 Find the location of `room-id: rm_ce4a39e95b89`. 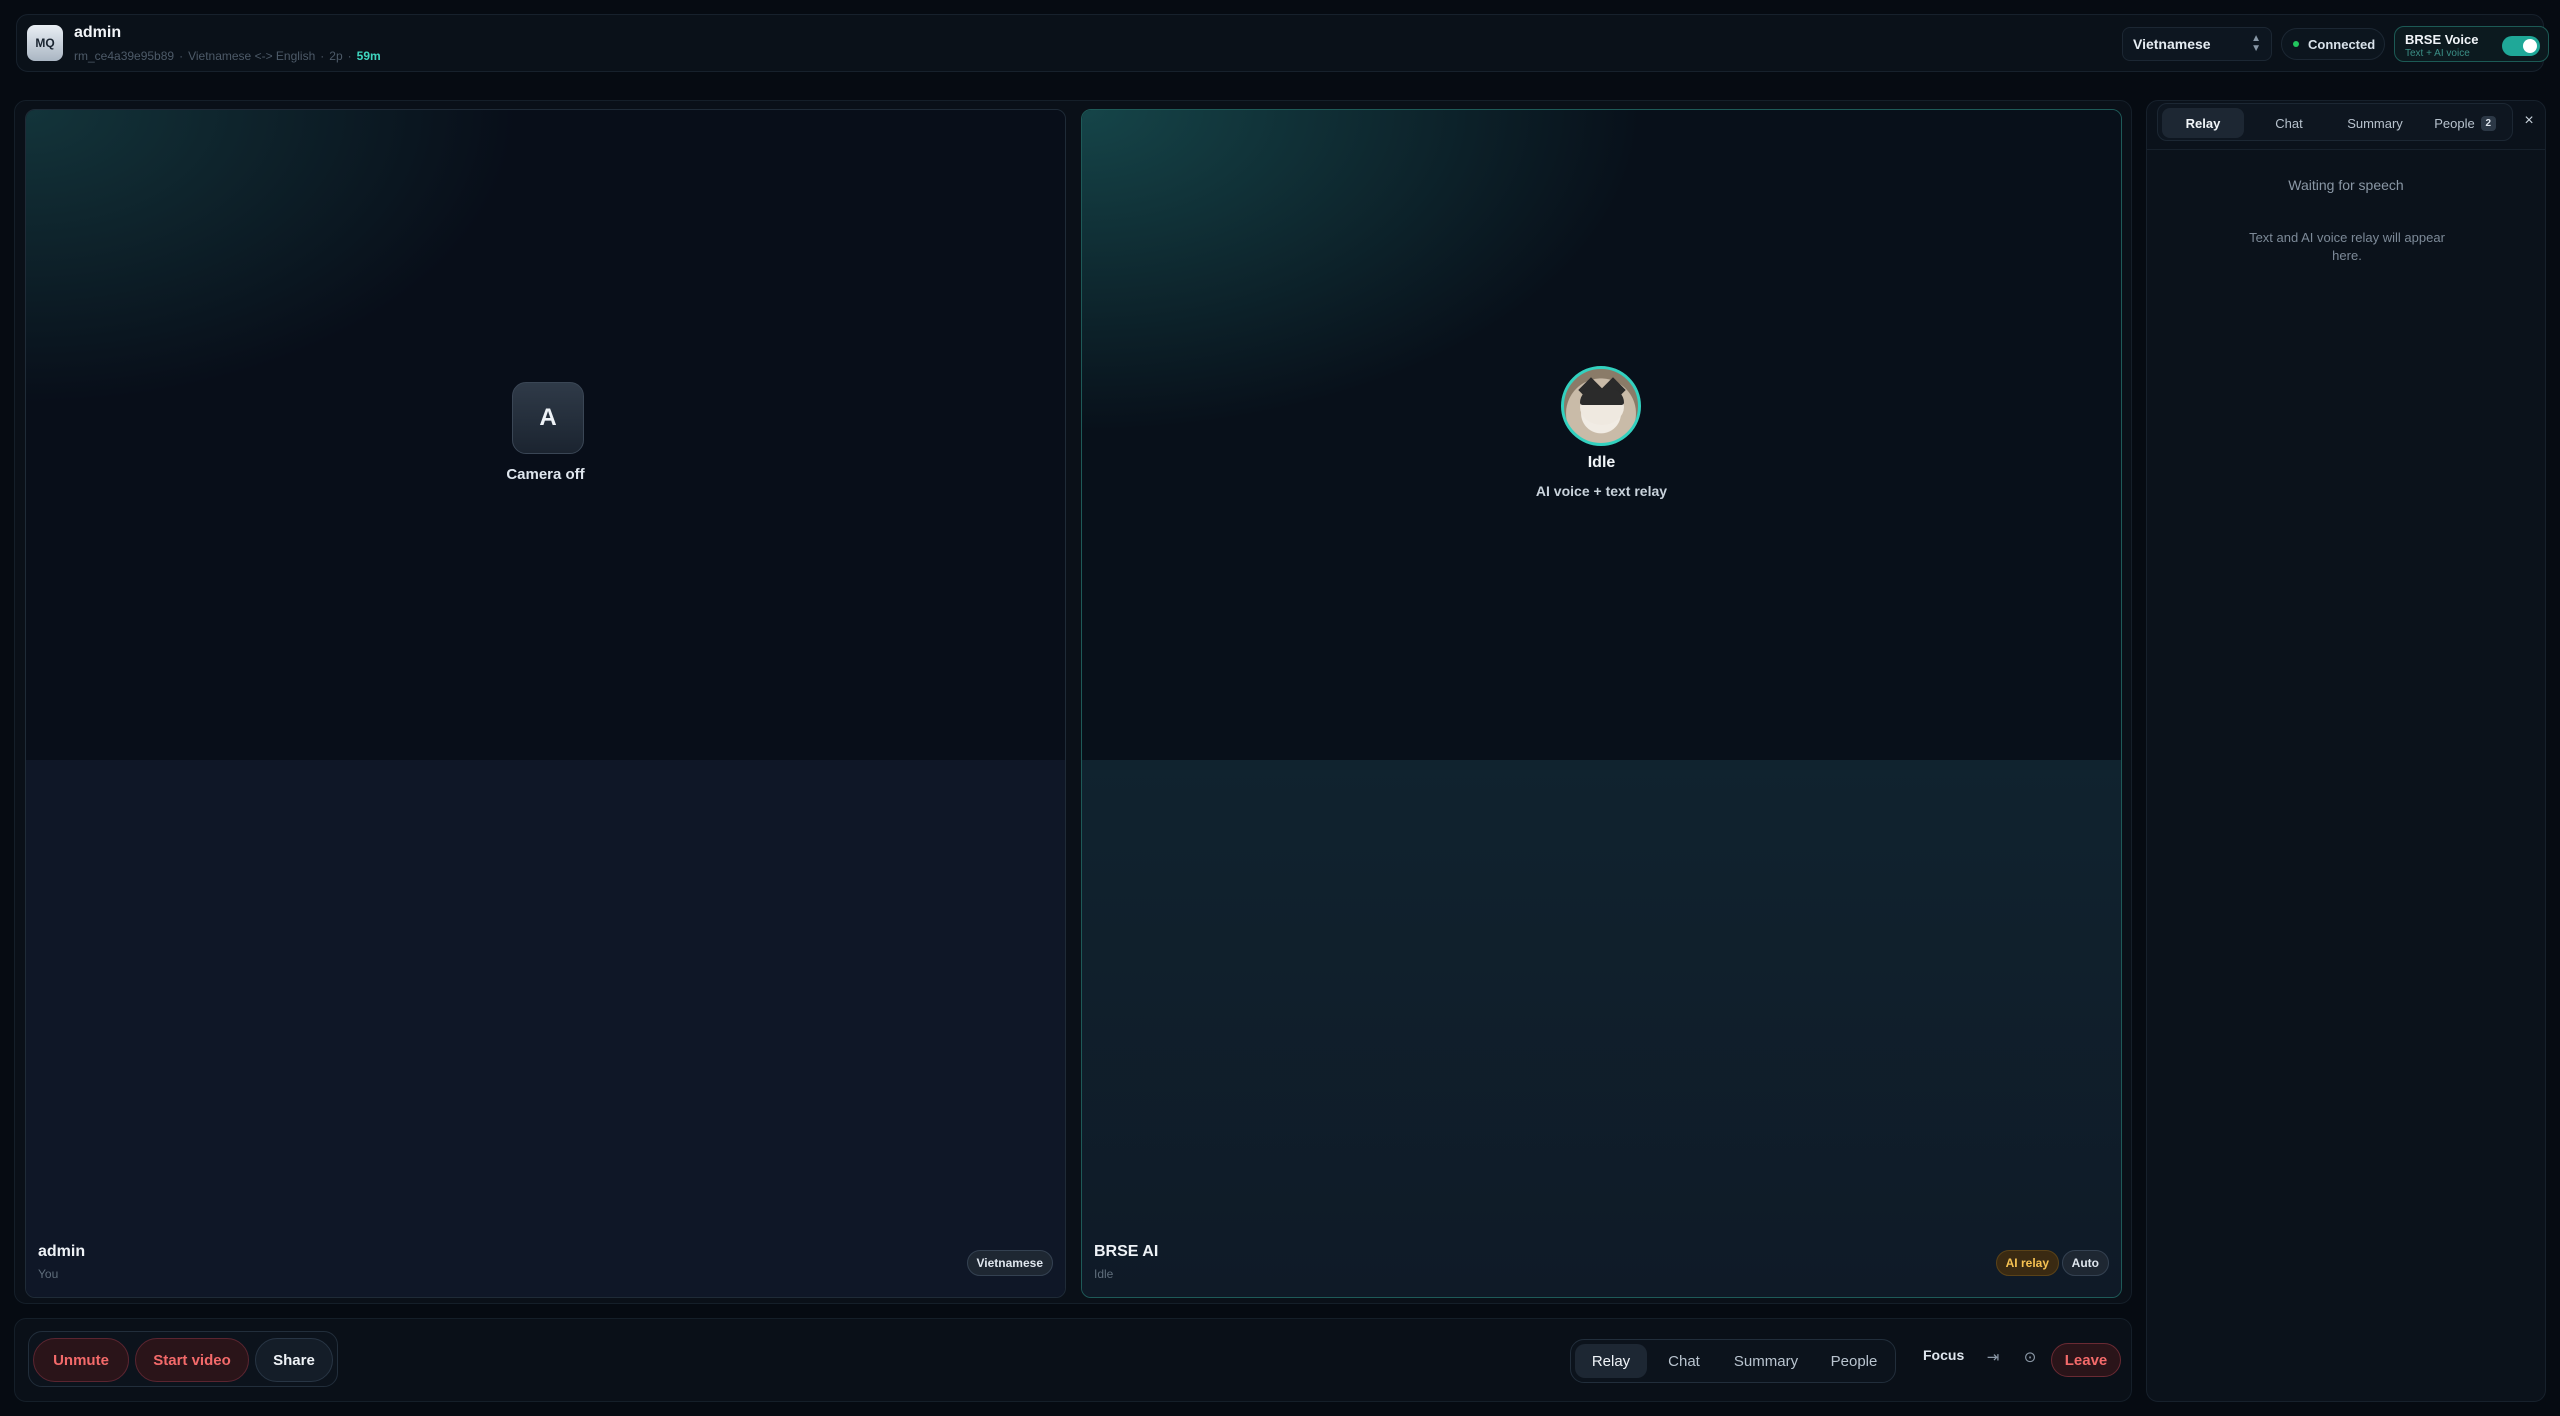

room-id: rm_ce4a39e95b89 is located at coordinates (124, 56).